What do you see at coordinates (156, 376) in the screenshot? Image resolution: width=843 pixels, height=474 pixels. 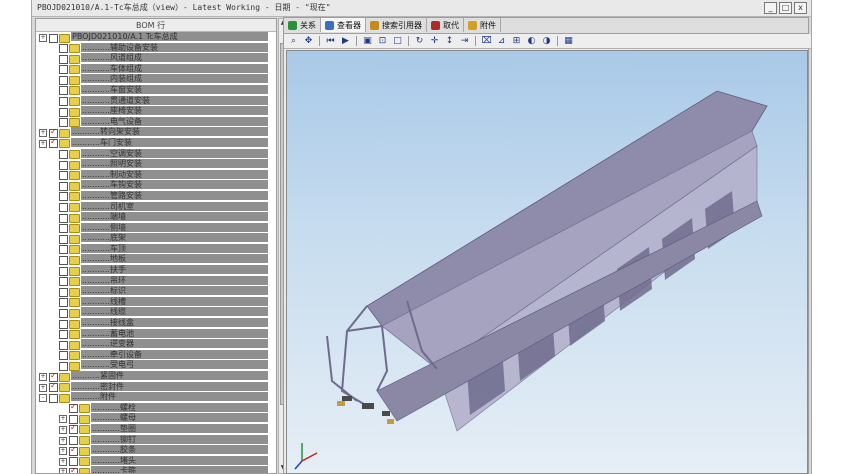 I see `bom-row: + ...........紧固件` at bounding box center [156, 376].